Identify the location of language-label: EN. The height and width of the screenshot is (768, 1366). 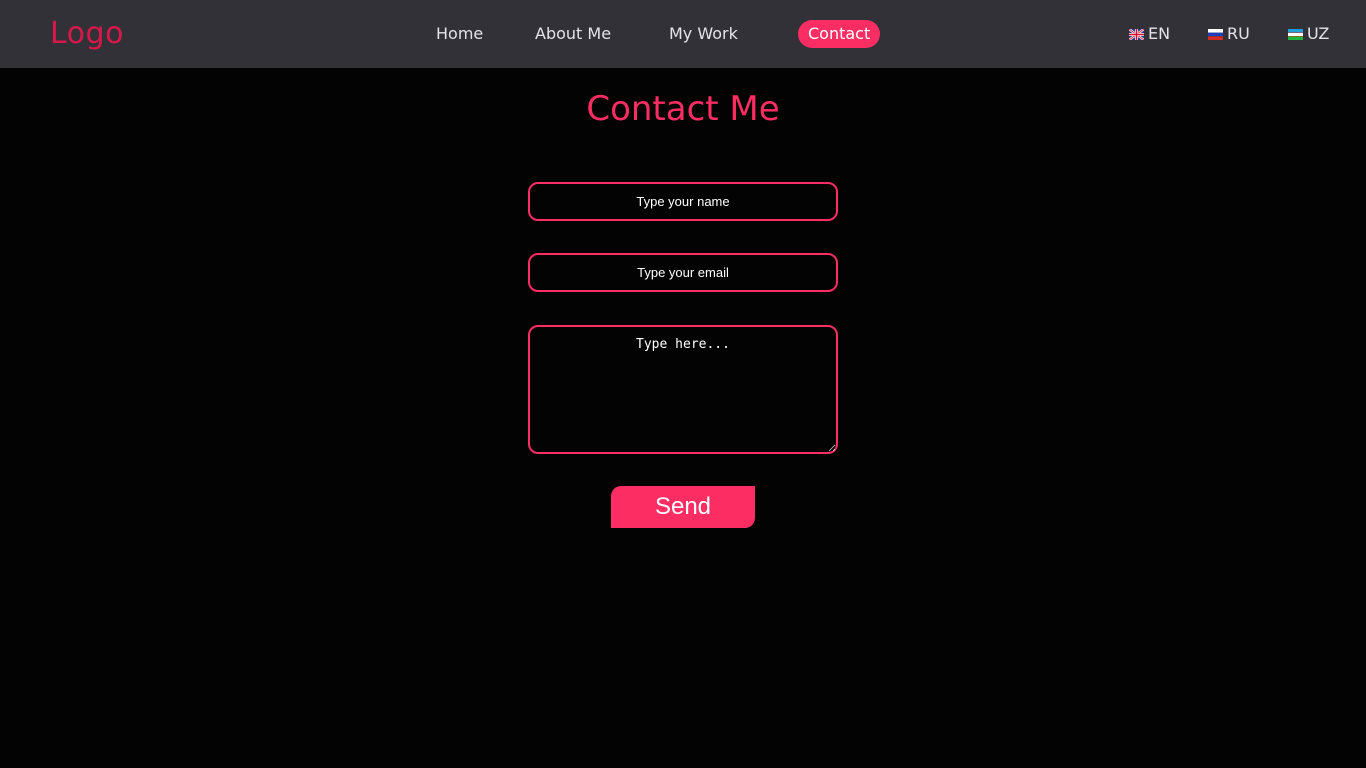
(1159, 33).